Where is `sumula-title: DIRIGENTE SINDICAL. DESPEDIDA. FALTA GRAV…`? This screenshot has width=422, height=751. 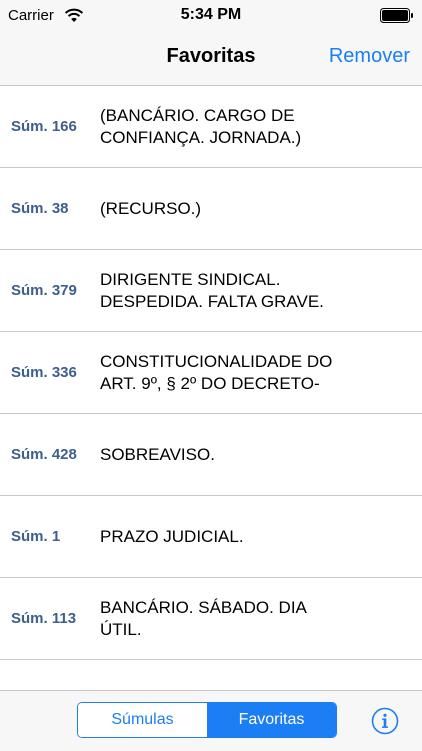 sumula-title: DIRIGENTE SINDICAL. DESPEDIDA. FALTA GRAV… is located at coordinates (230, 290).